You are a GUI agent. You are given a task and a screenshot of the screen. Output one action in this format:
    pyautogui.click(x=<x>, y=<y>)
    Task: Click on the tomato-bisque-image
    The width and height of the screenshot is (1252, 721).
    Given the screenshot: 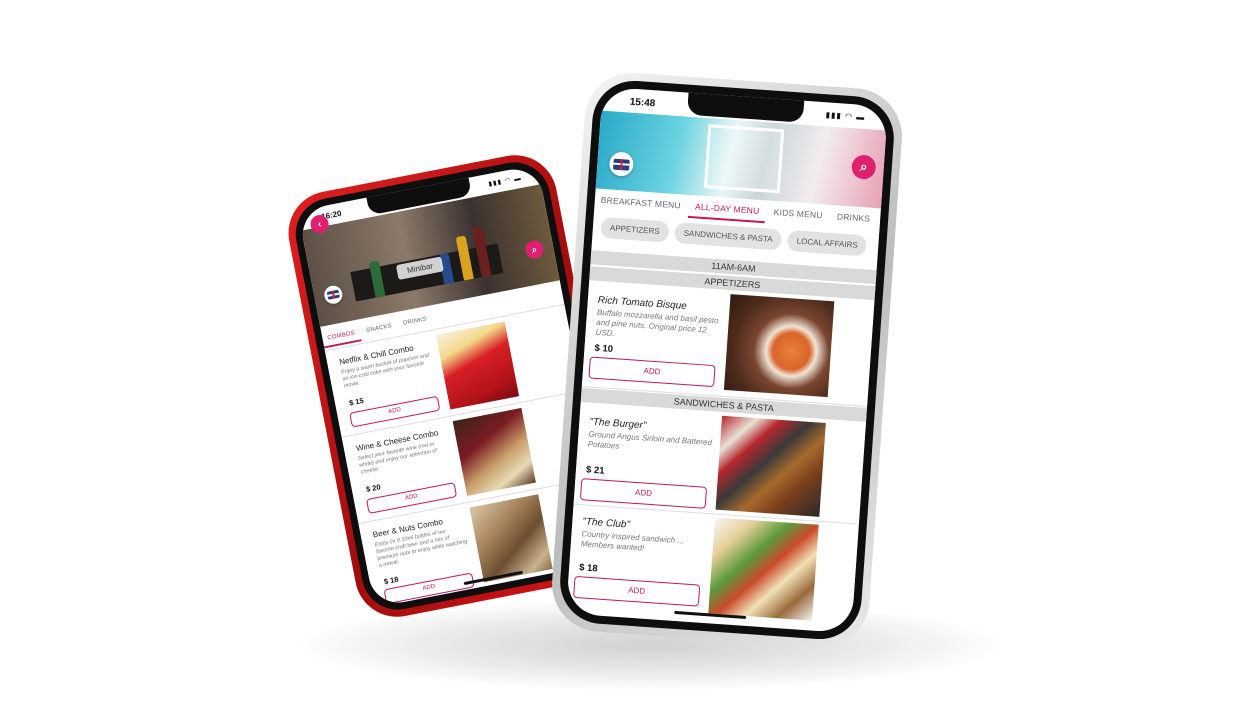 What is the action you would take?
    pyautogui.click(x=779, y=346)
    